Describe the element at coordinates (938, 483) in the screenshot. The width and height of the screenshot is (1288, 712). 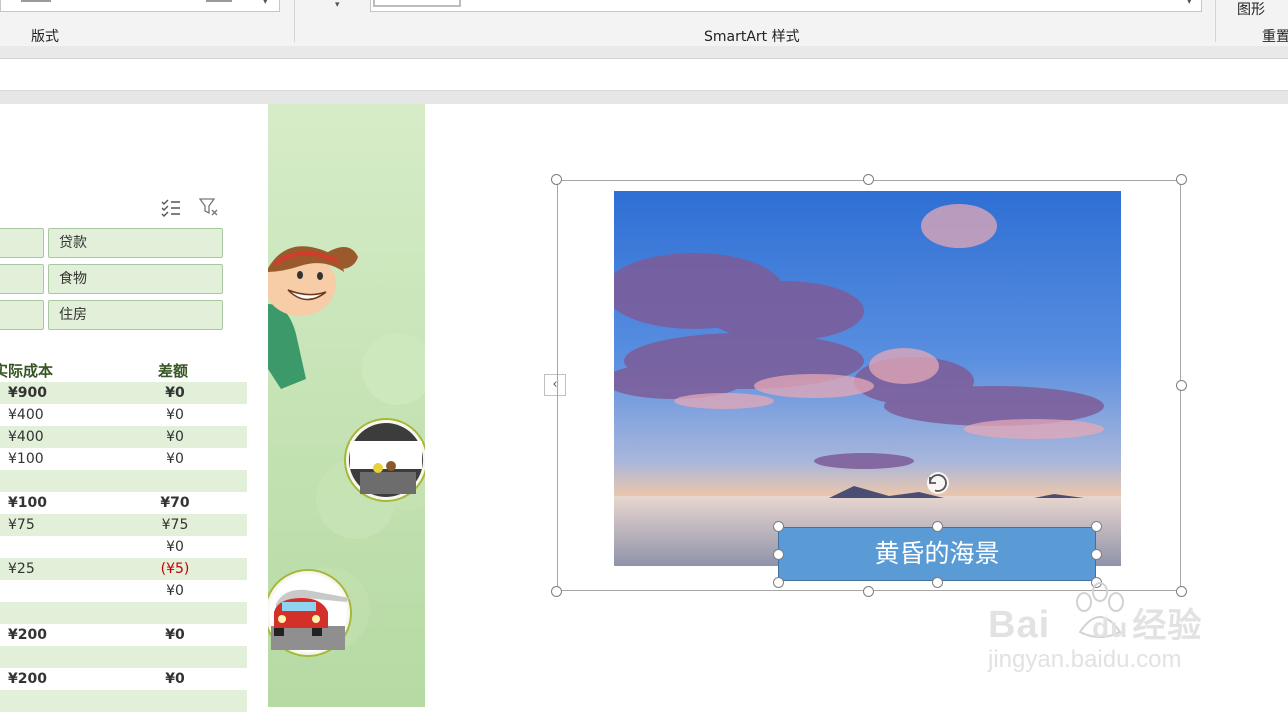
I see `rotate-handle-icon` at that location.